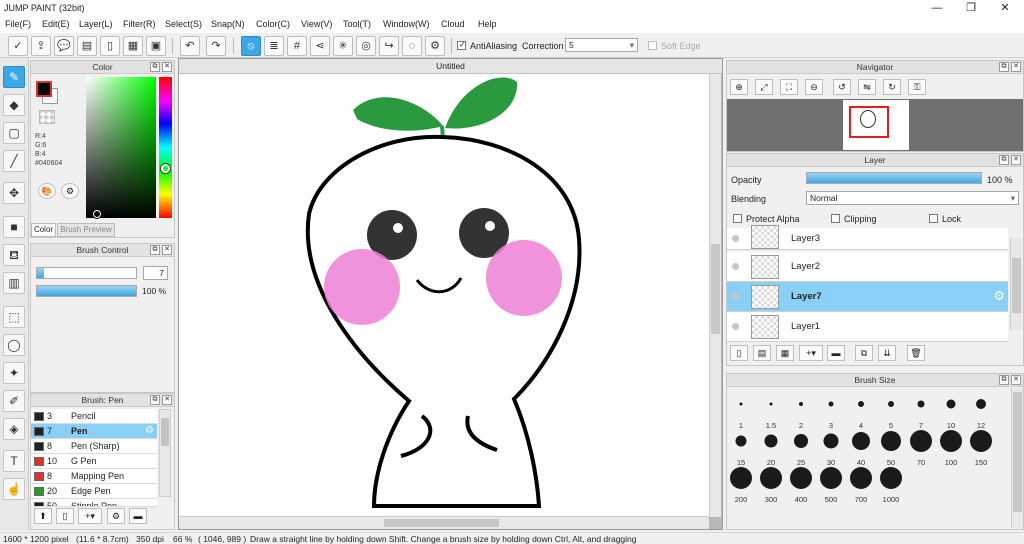  I want to click on pen-tool-icon: ✎, so click(14, 77).